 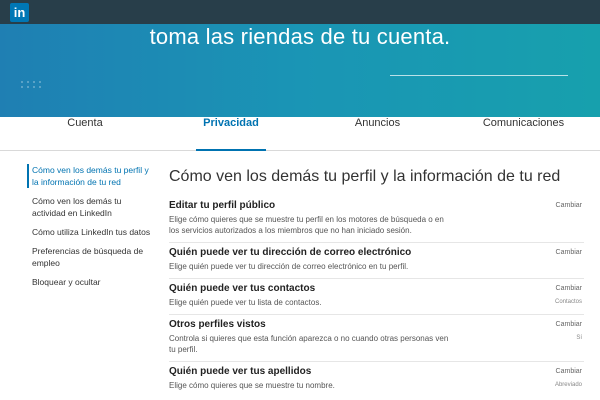 I want to click on setting-current-value: Sí, so click(x=579, y=338).